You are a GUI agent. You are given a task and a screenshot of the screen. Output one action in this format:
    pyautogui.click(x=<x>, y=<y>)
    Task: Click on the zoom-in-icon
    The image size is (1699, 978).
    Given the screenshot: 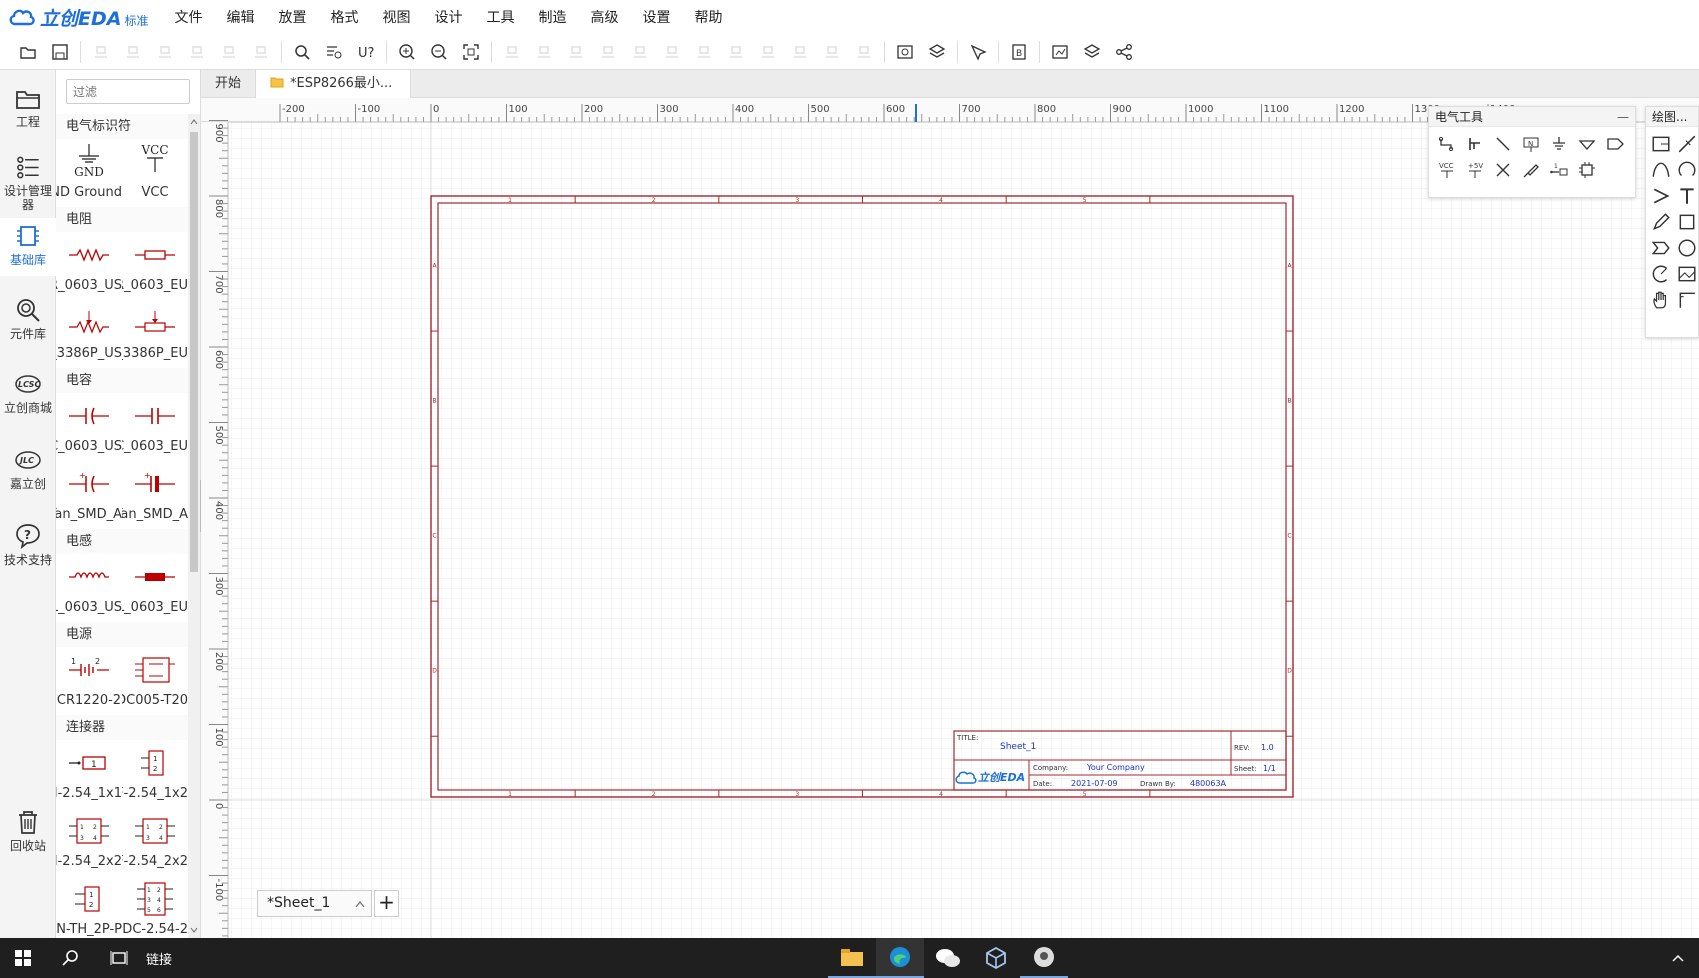 What is the action you would take?
    pyautogui.click(x=407, y=52)
    